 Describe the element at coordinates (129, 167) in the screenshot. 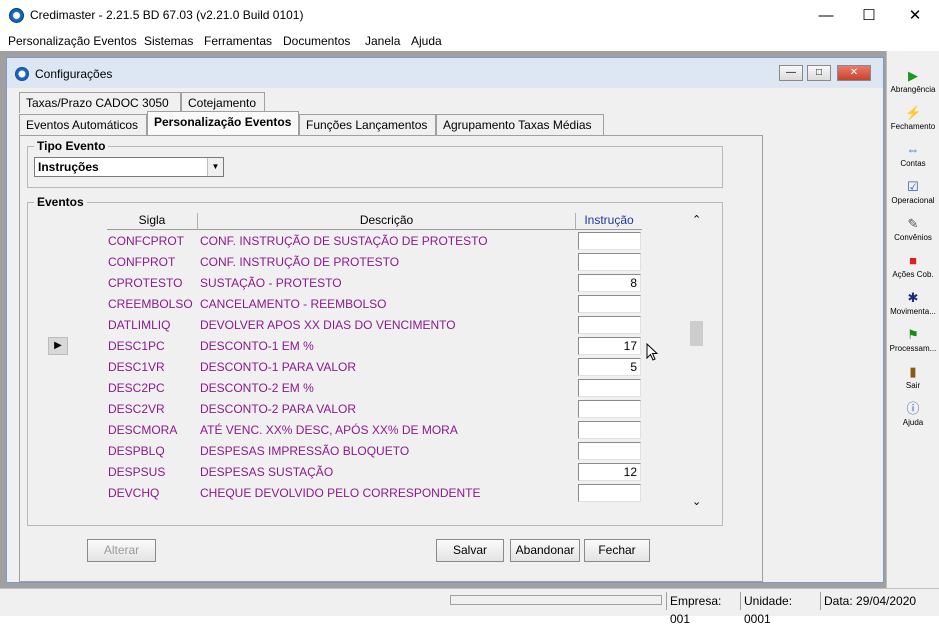

I see `tipo-evento-select: Instruções ▼` at that location.